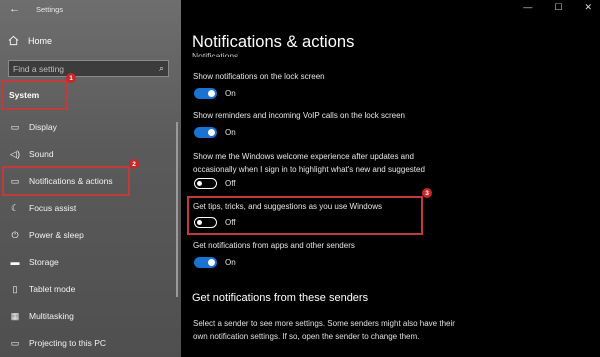 The image size is (600, 357). Describe the element at coordinates (14, 9) in the screenshot. I see `back-arrow-icon: ←` at that location.